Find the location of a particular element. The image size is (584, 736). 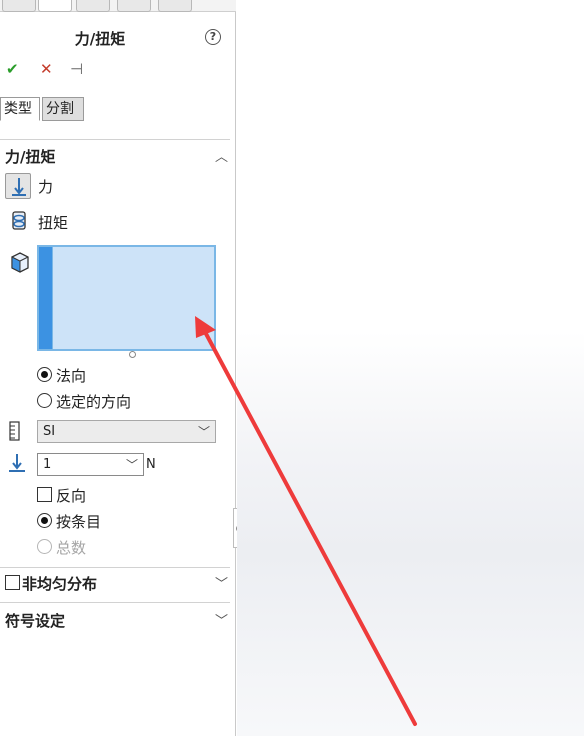

force-arrow-icon is located at coordinates (19, 187).